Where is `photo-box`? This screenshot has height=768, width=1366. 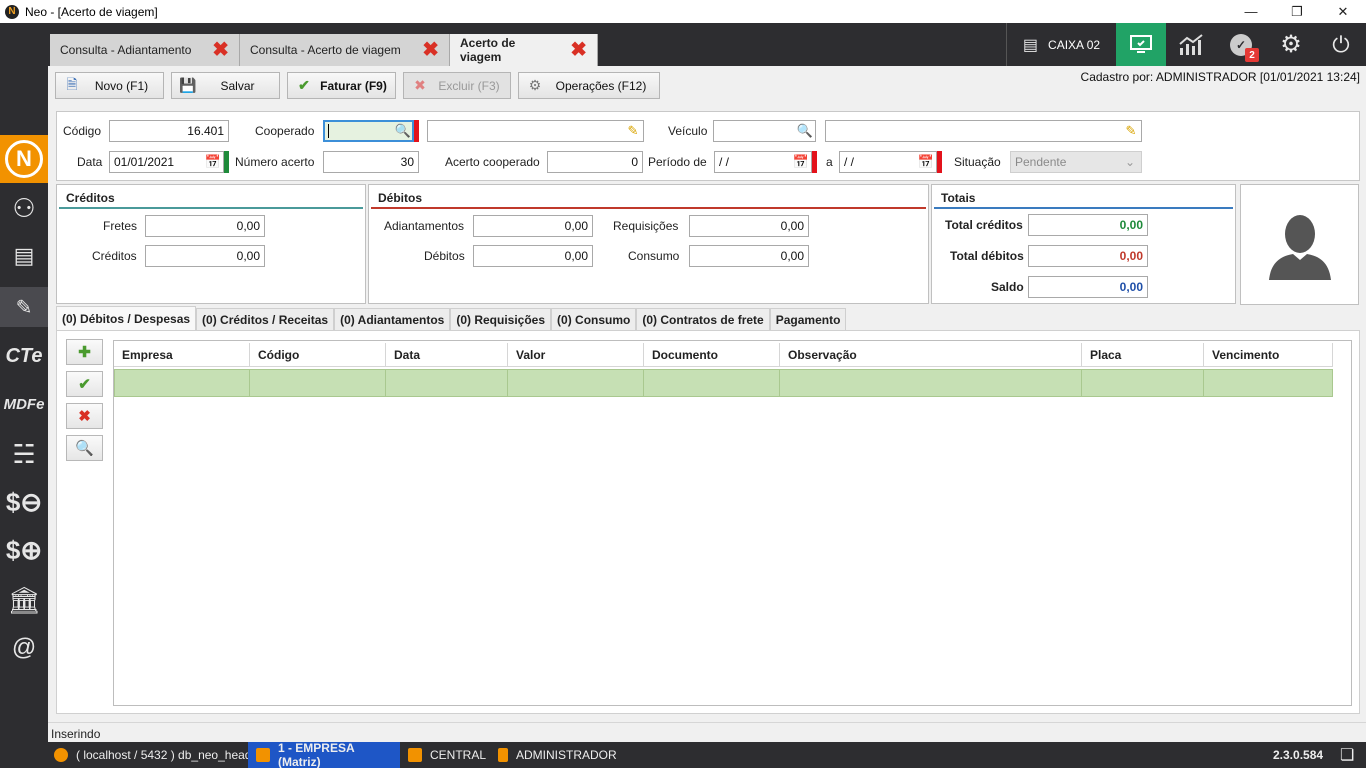 photo-box is located at coordinates (1299, 244).